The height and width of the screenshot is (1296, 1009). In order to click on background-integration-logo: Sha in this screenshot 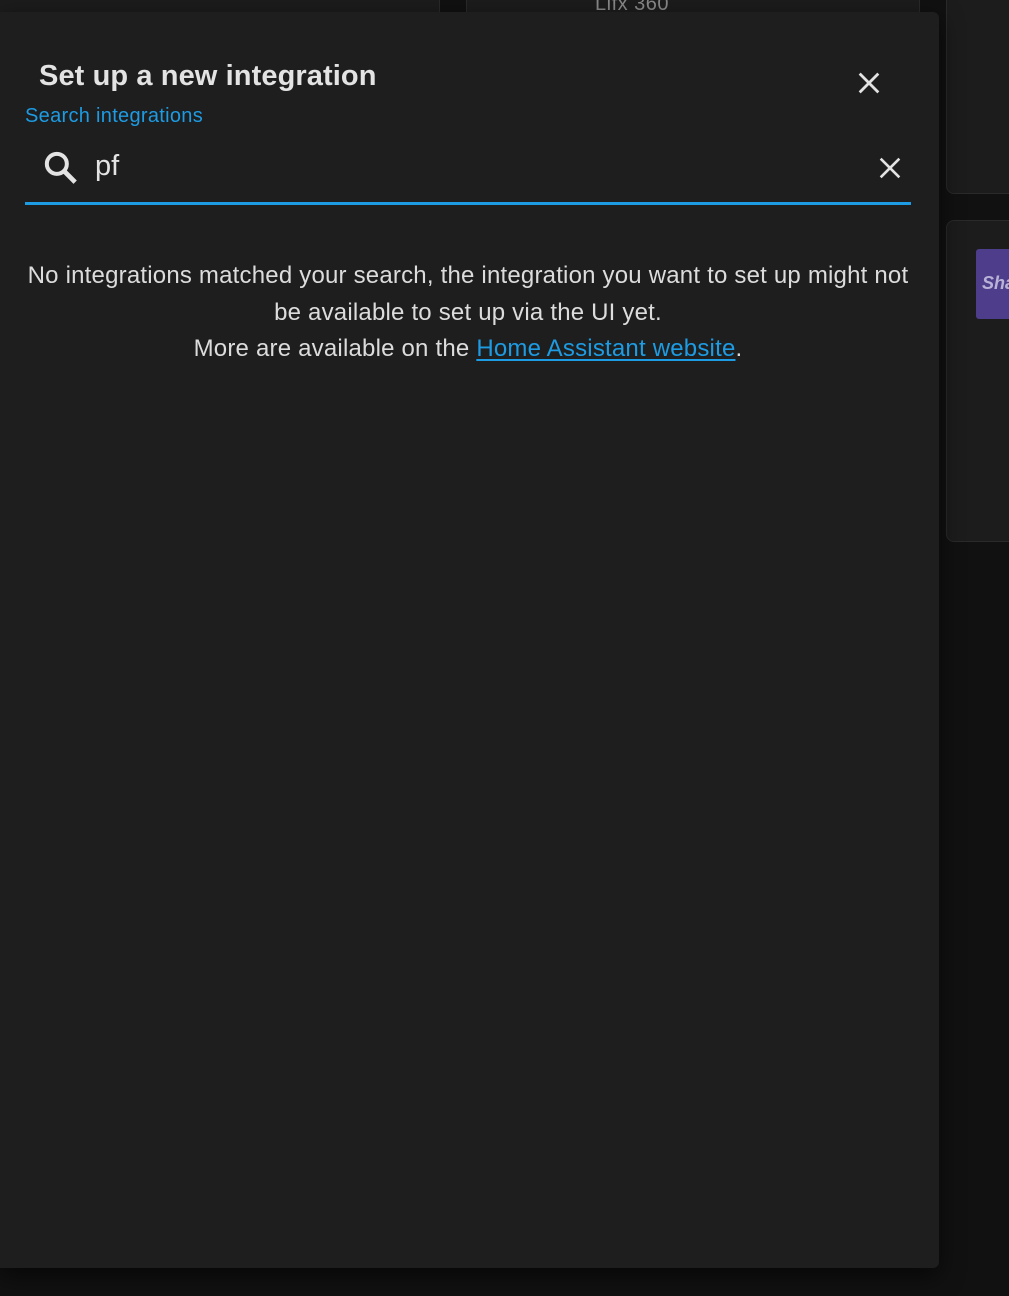, I will do `click(992, 284)`.